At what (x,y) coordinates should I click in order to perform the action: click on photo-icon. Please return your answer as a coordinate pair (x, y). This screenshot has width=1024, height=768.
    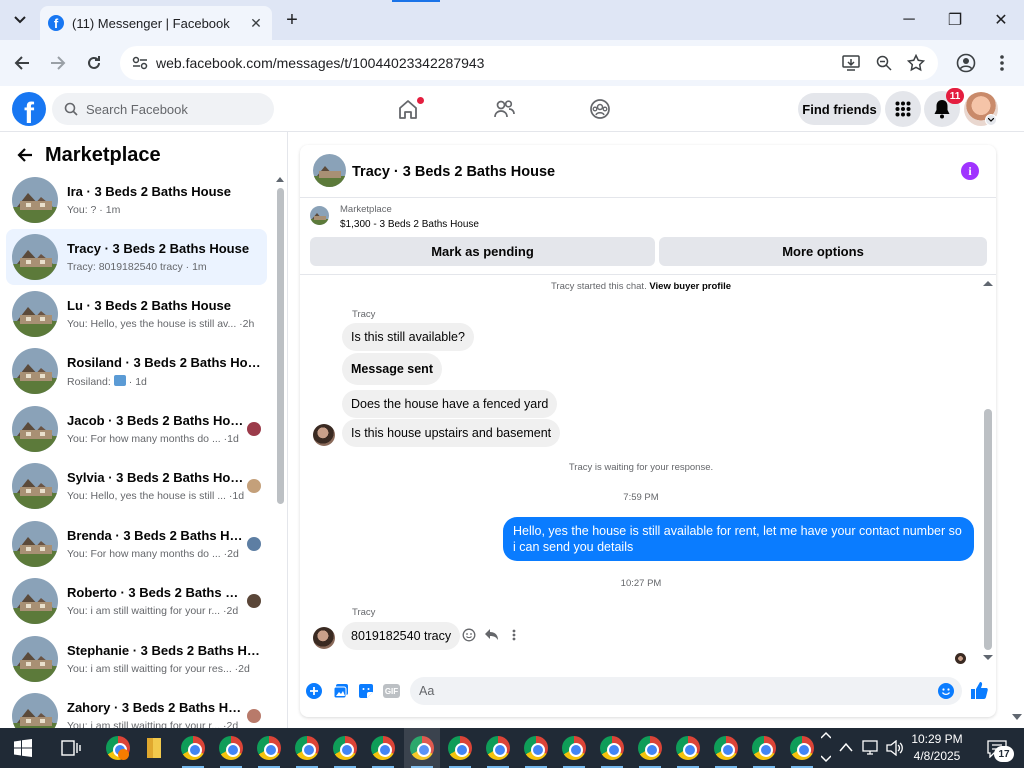
    Looking at the image, I should click on (341, 691).